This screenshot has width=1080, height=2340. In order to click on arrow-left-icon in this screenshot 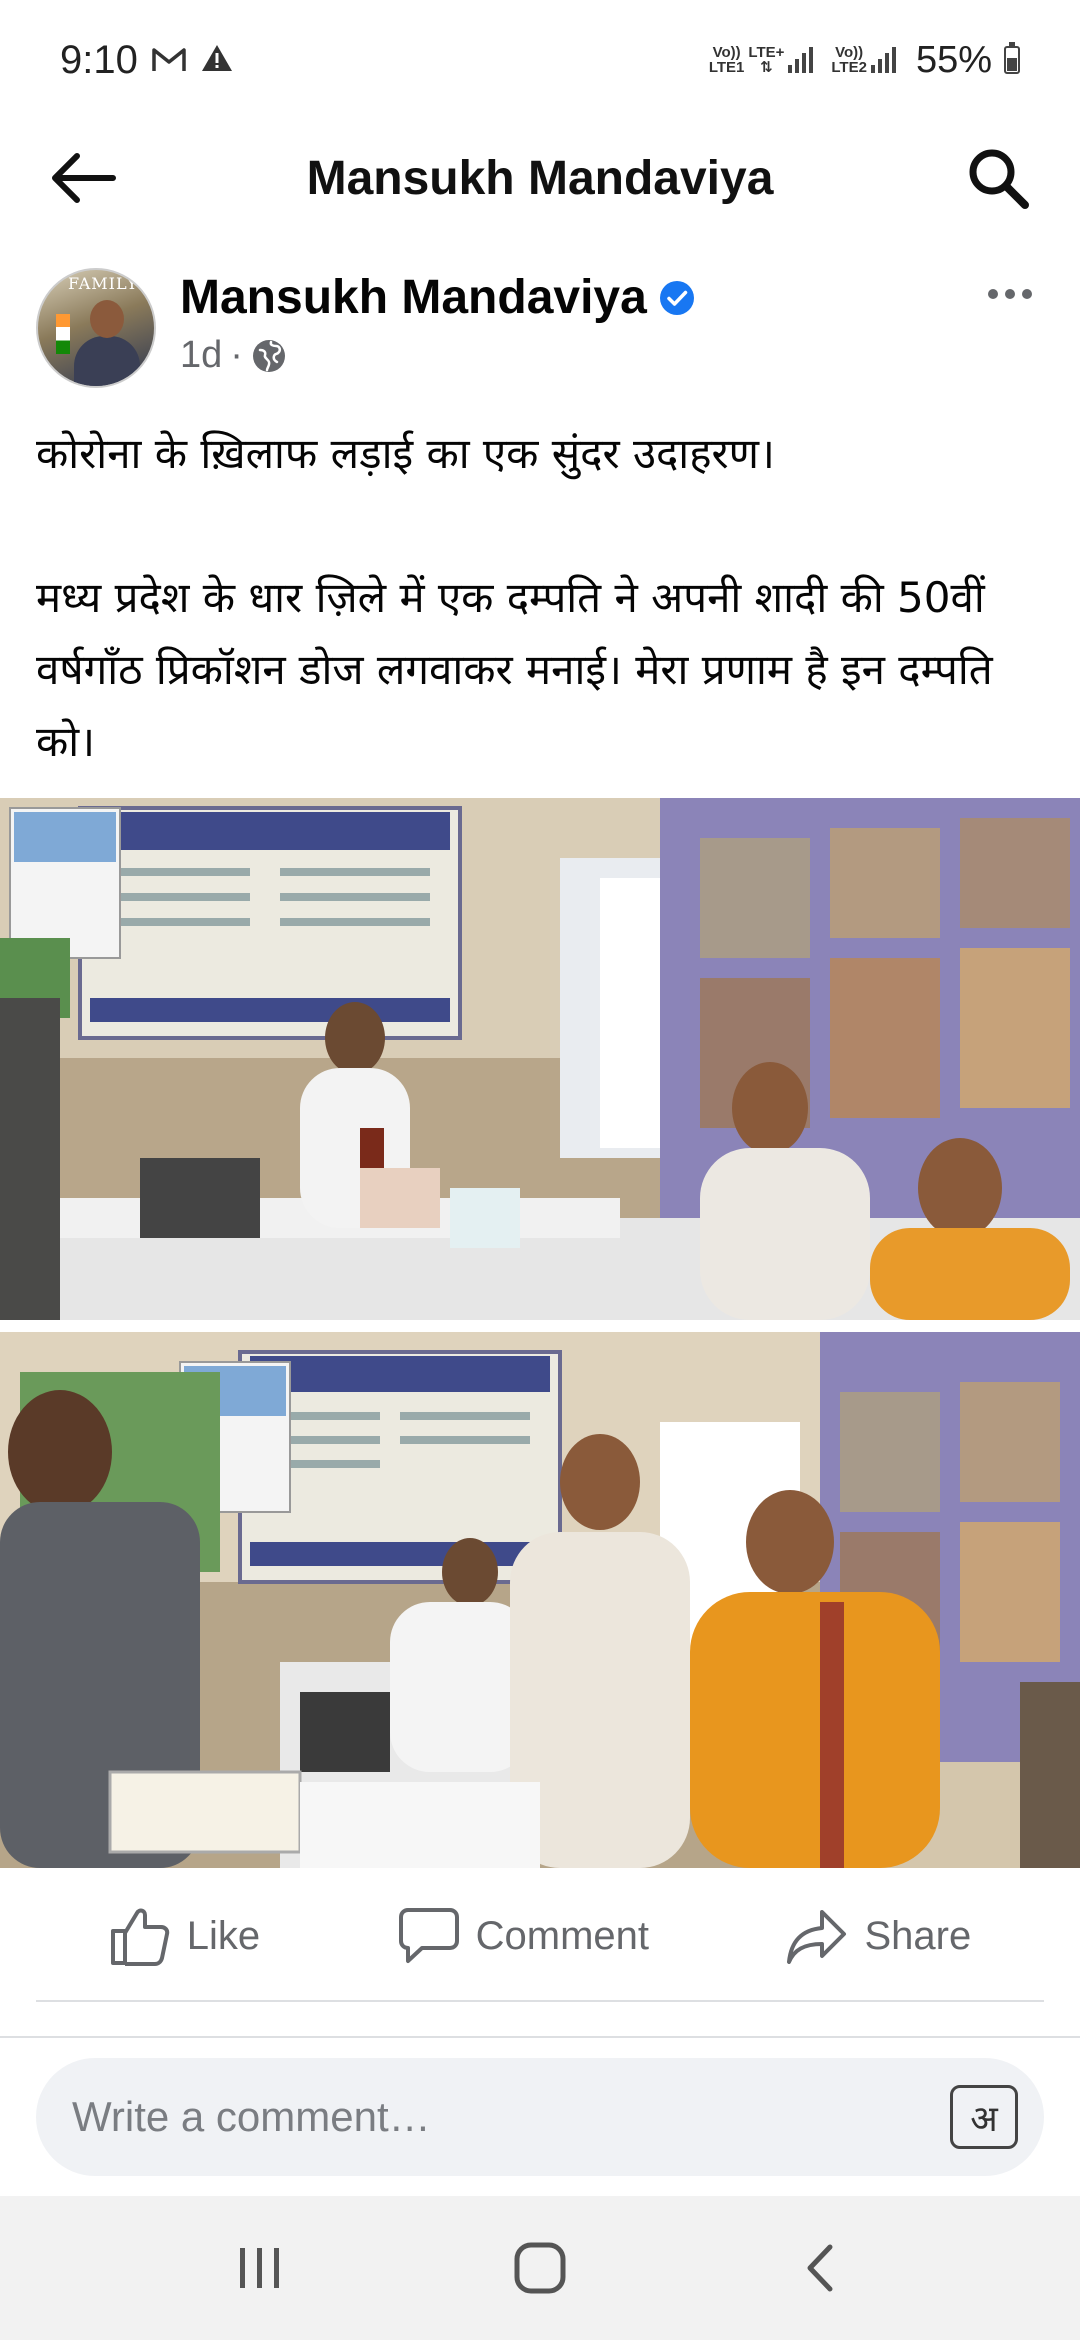, I will do `click(84, 178)`.